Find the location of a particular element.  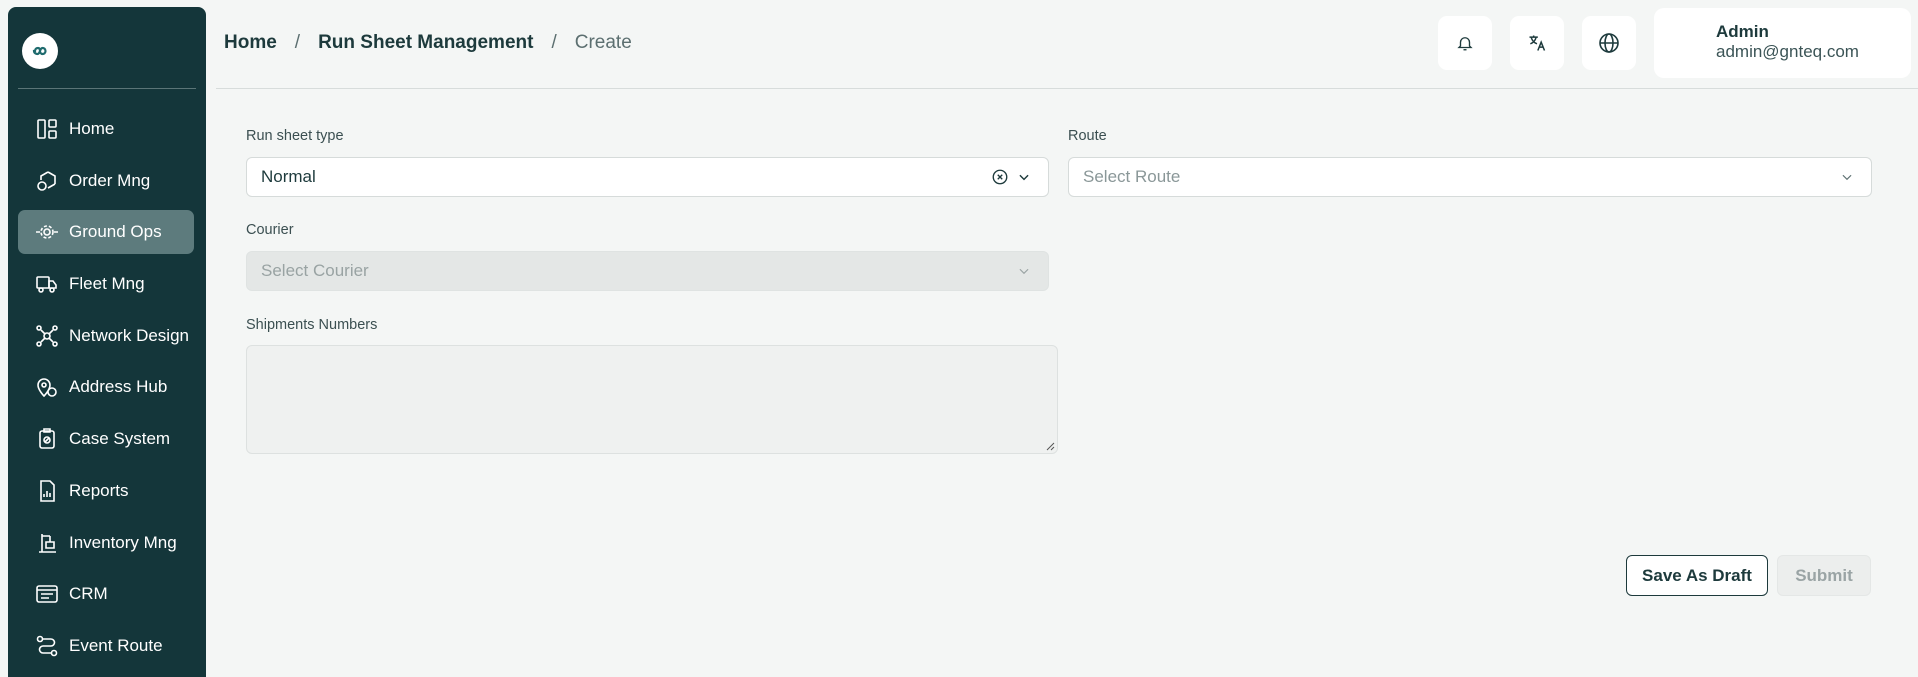

globe-icon is located at coordinates (1609, 43).